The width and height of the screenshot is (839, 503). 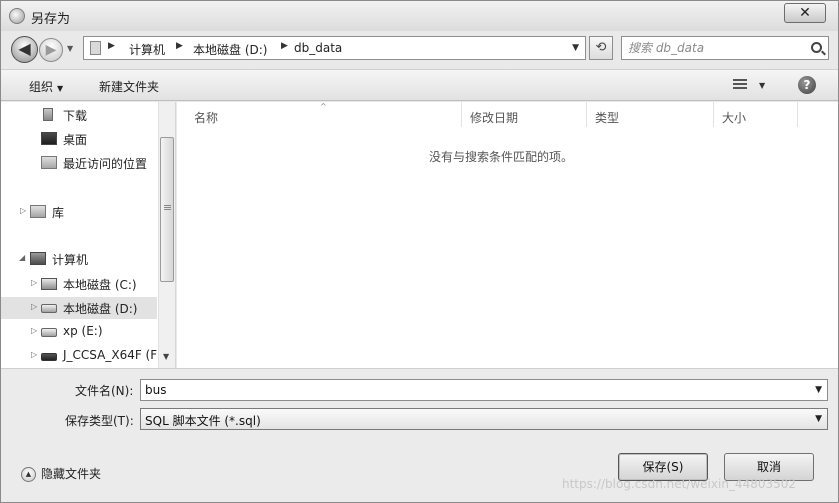 I want to click on filename-label: 文件名(N):, so click(x=104, y=391).